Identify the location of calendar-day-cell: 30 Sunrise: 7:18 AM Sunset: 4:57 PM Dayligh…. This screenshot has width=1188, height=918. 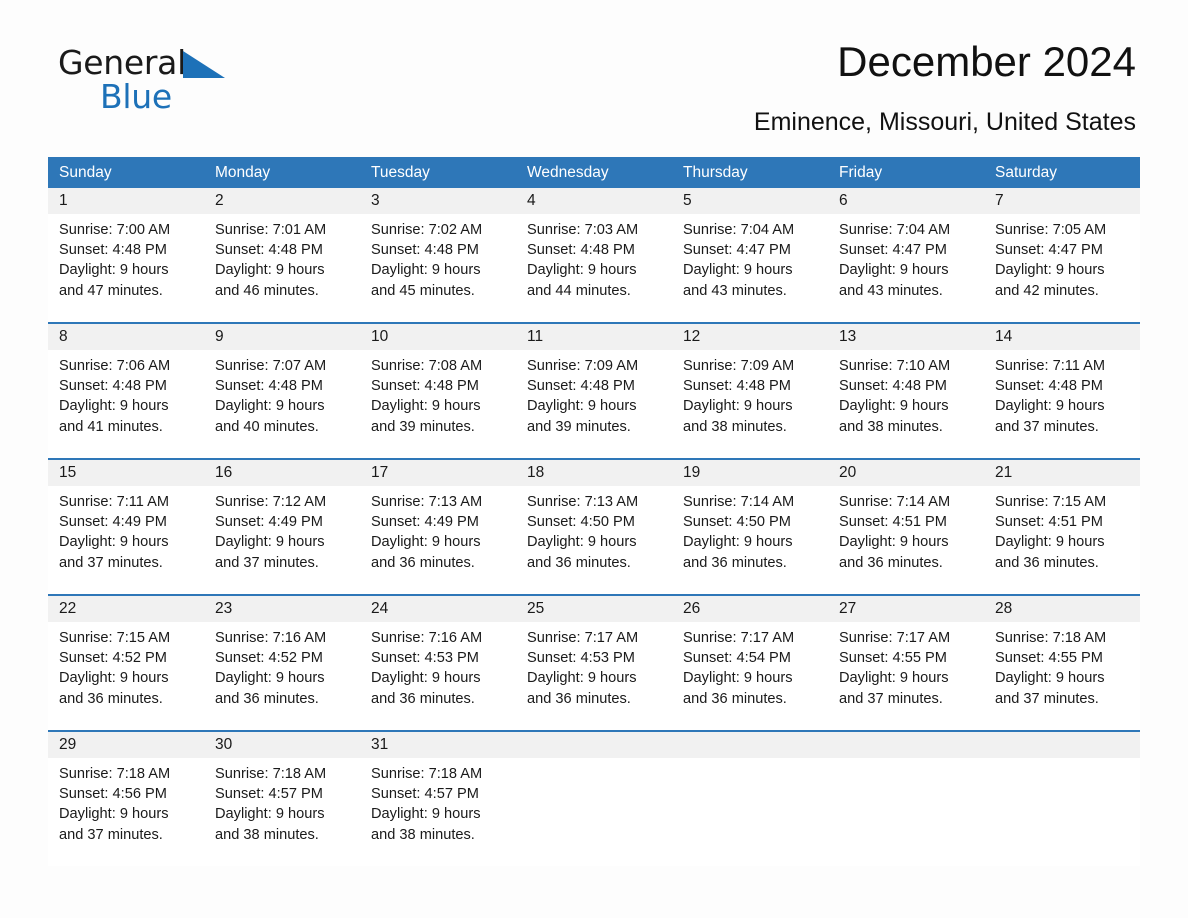
(282, 799).